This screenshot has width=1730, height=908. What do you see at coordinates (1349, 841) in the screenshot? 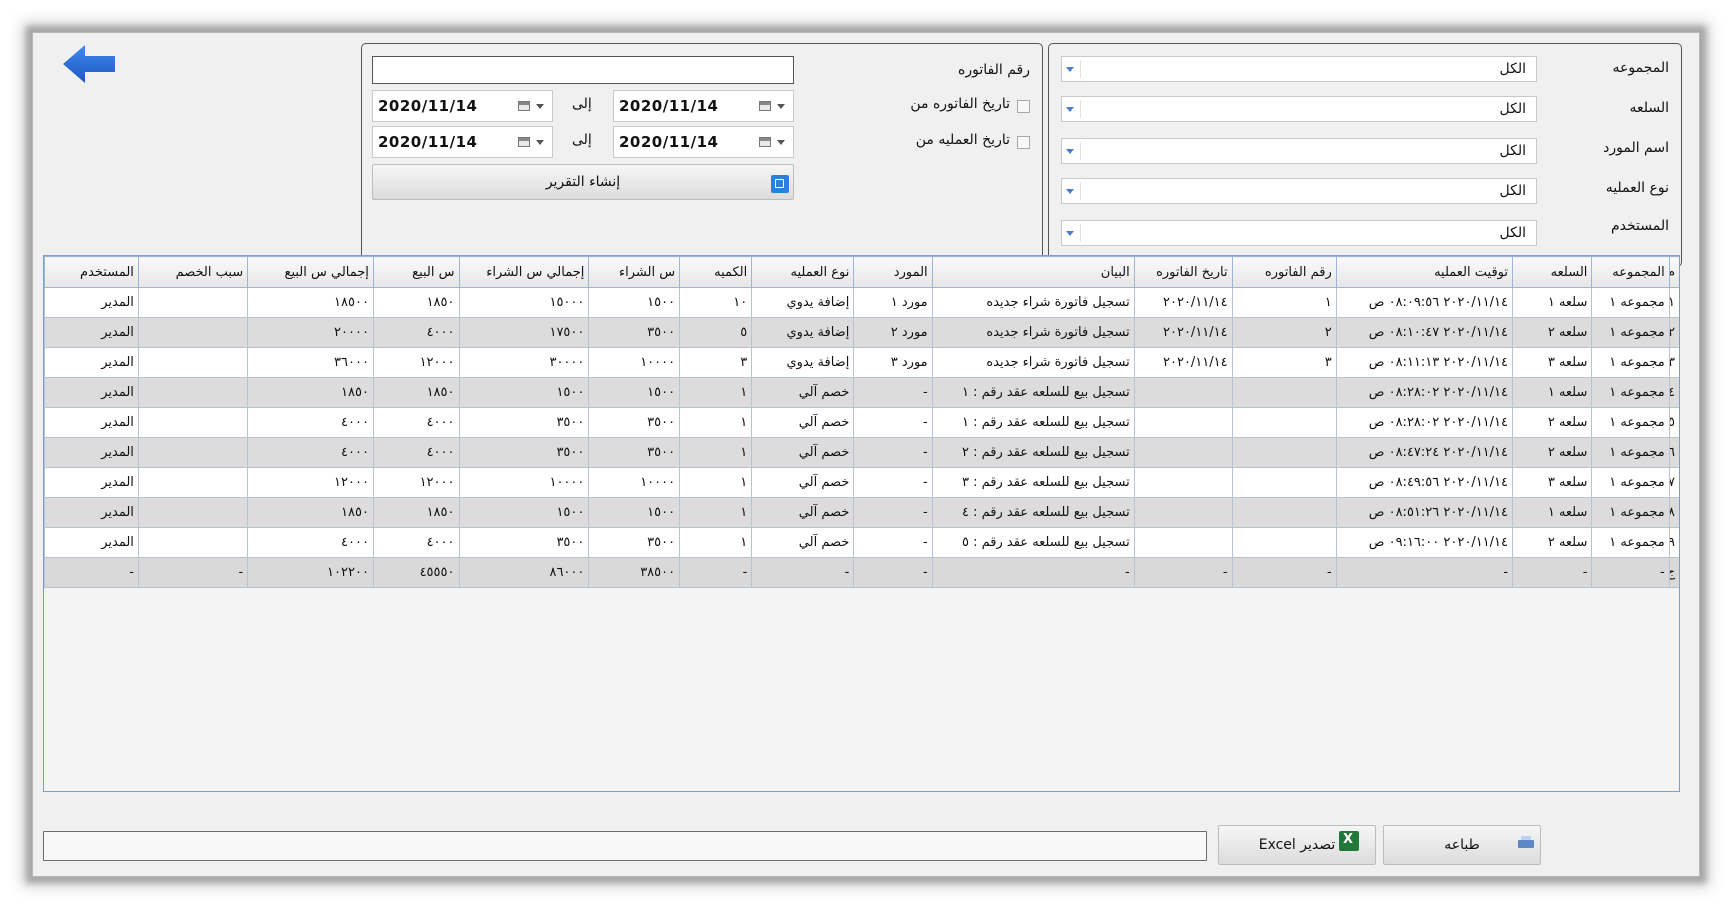
I see `excel-icon` at bounding box center [1349, 841].